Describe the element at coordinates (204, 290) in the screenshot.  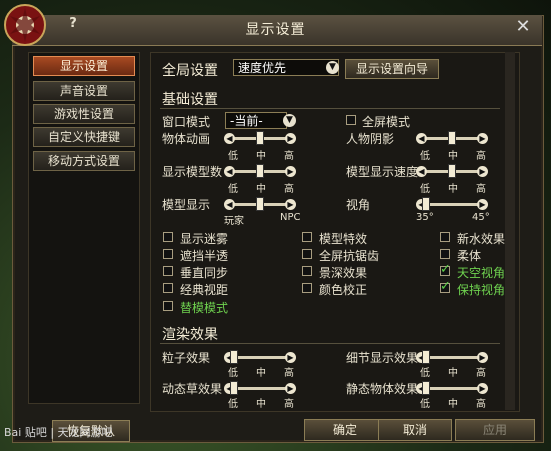
I see `option-label: 经典视距` at that location.